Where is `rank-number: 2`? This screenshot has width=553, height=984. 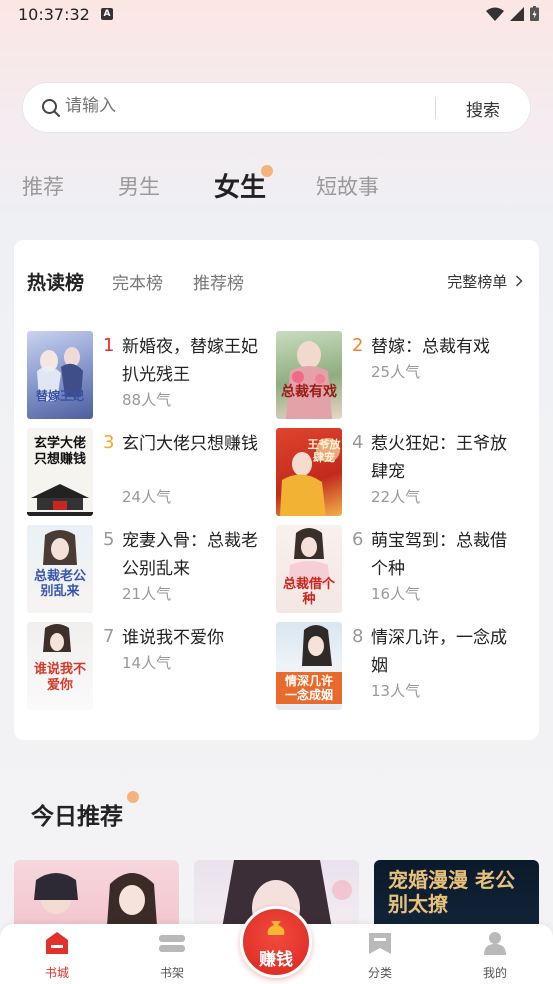 rank-number: 2 is located at coordinates (358, 345).